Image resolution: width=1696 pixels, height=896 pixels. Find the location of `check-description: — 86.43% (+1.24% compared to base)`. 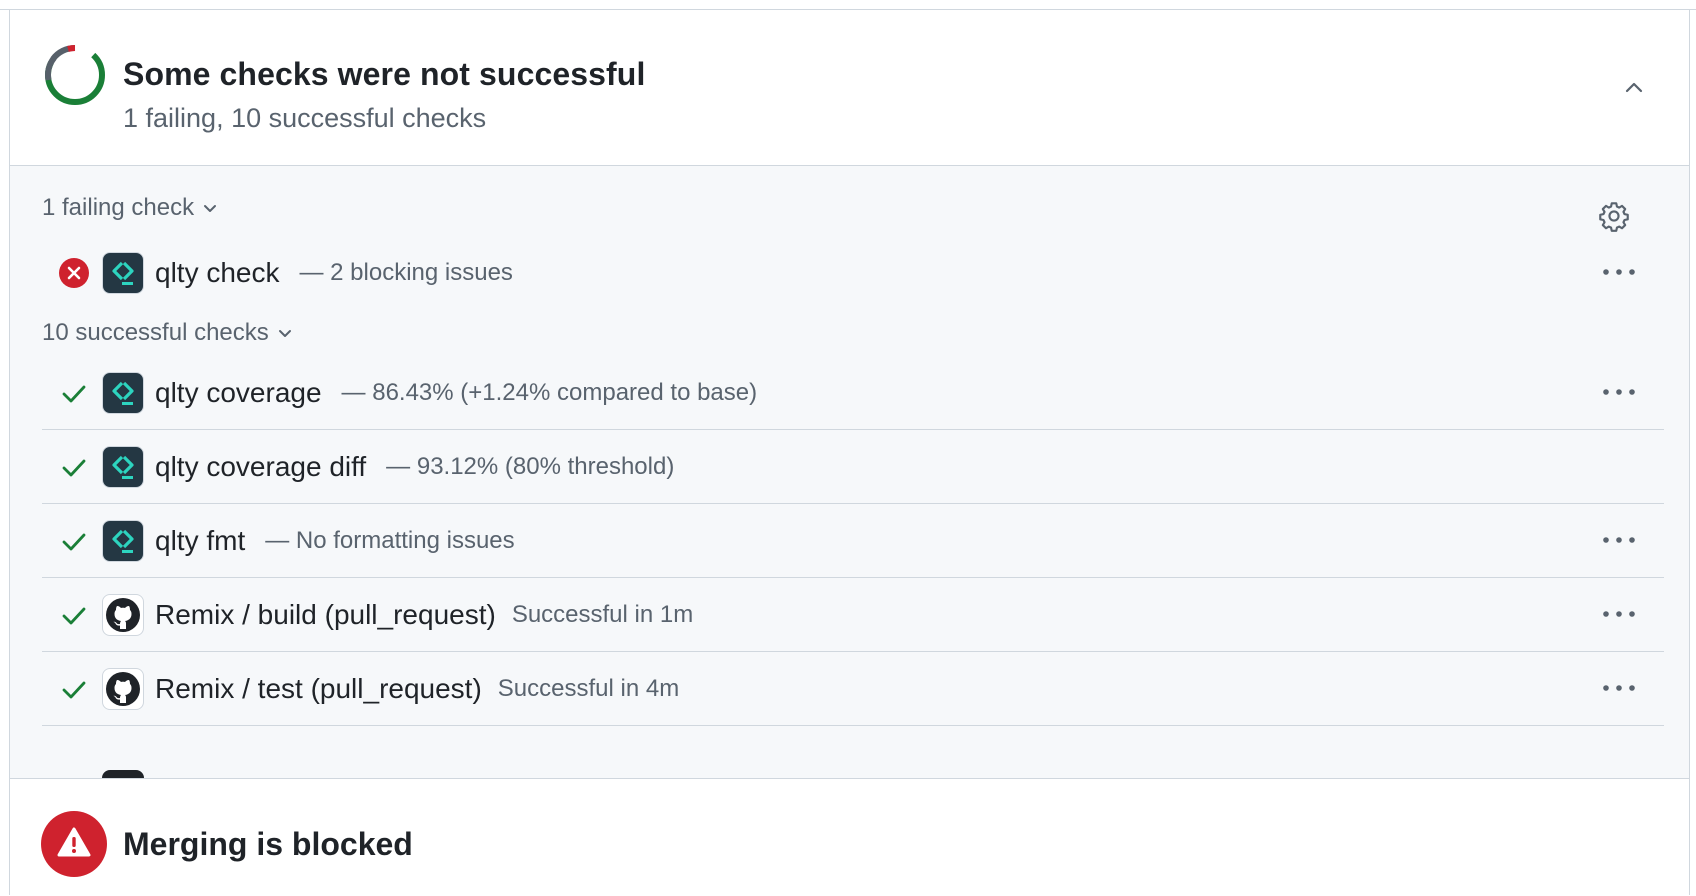

check-description: — 86.43% (+1.24% compared to base) is located at coordinates (549, 392).